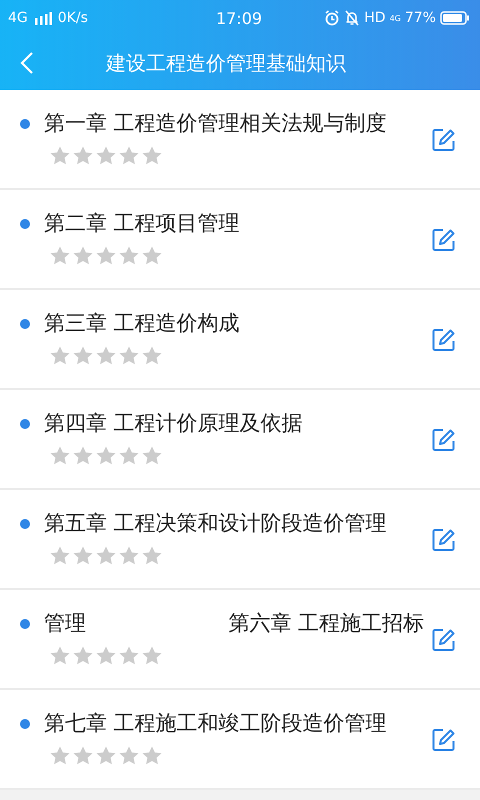 The width and height of the screenshot is (480, 800). Describe the element at coordinates (240, 240) in the screenshot. I see `chapter-item: 第二章 工程项目管理` at that location.